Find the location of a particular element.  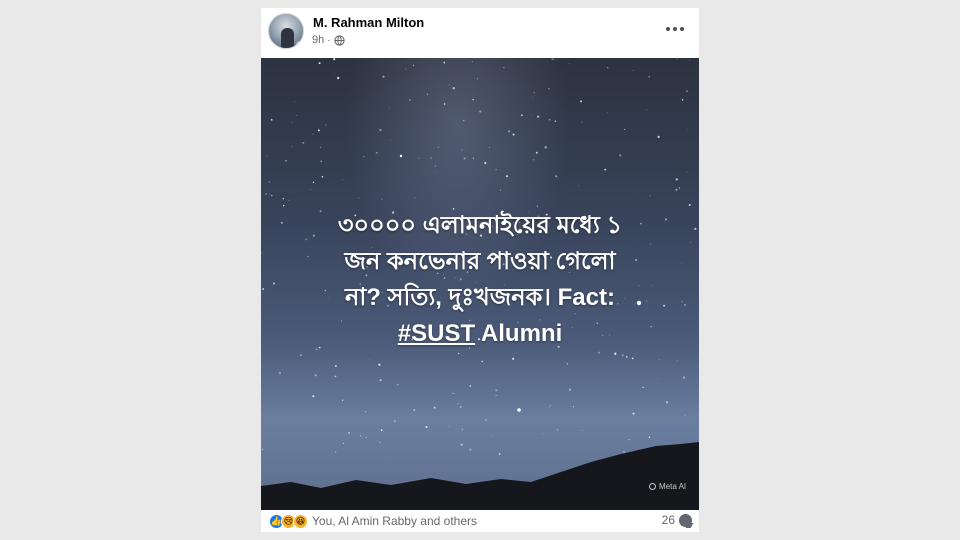

avatar is located at coordinates (286, 31).